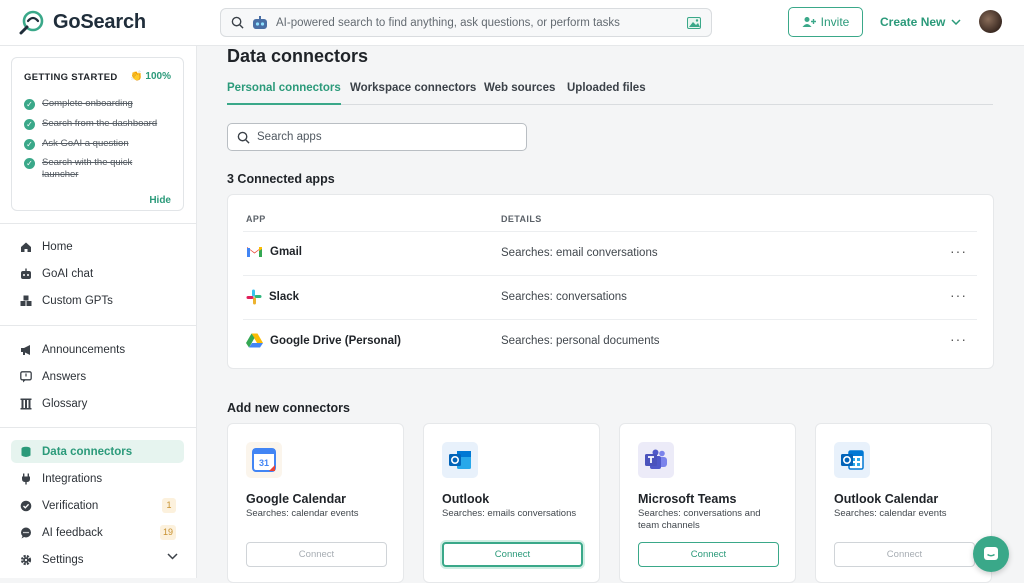 This screenshot has width=1024, height=583. I want to click on table-row: Slack Searches: conversations ···, so click(610, 297).